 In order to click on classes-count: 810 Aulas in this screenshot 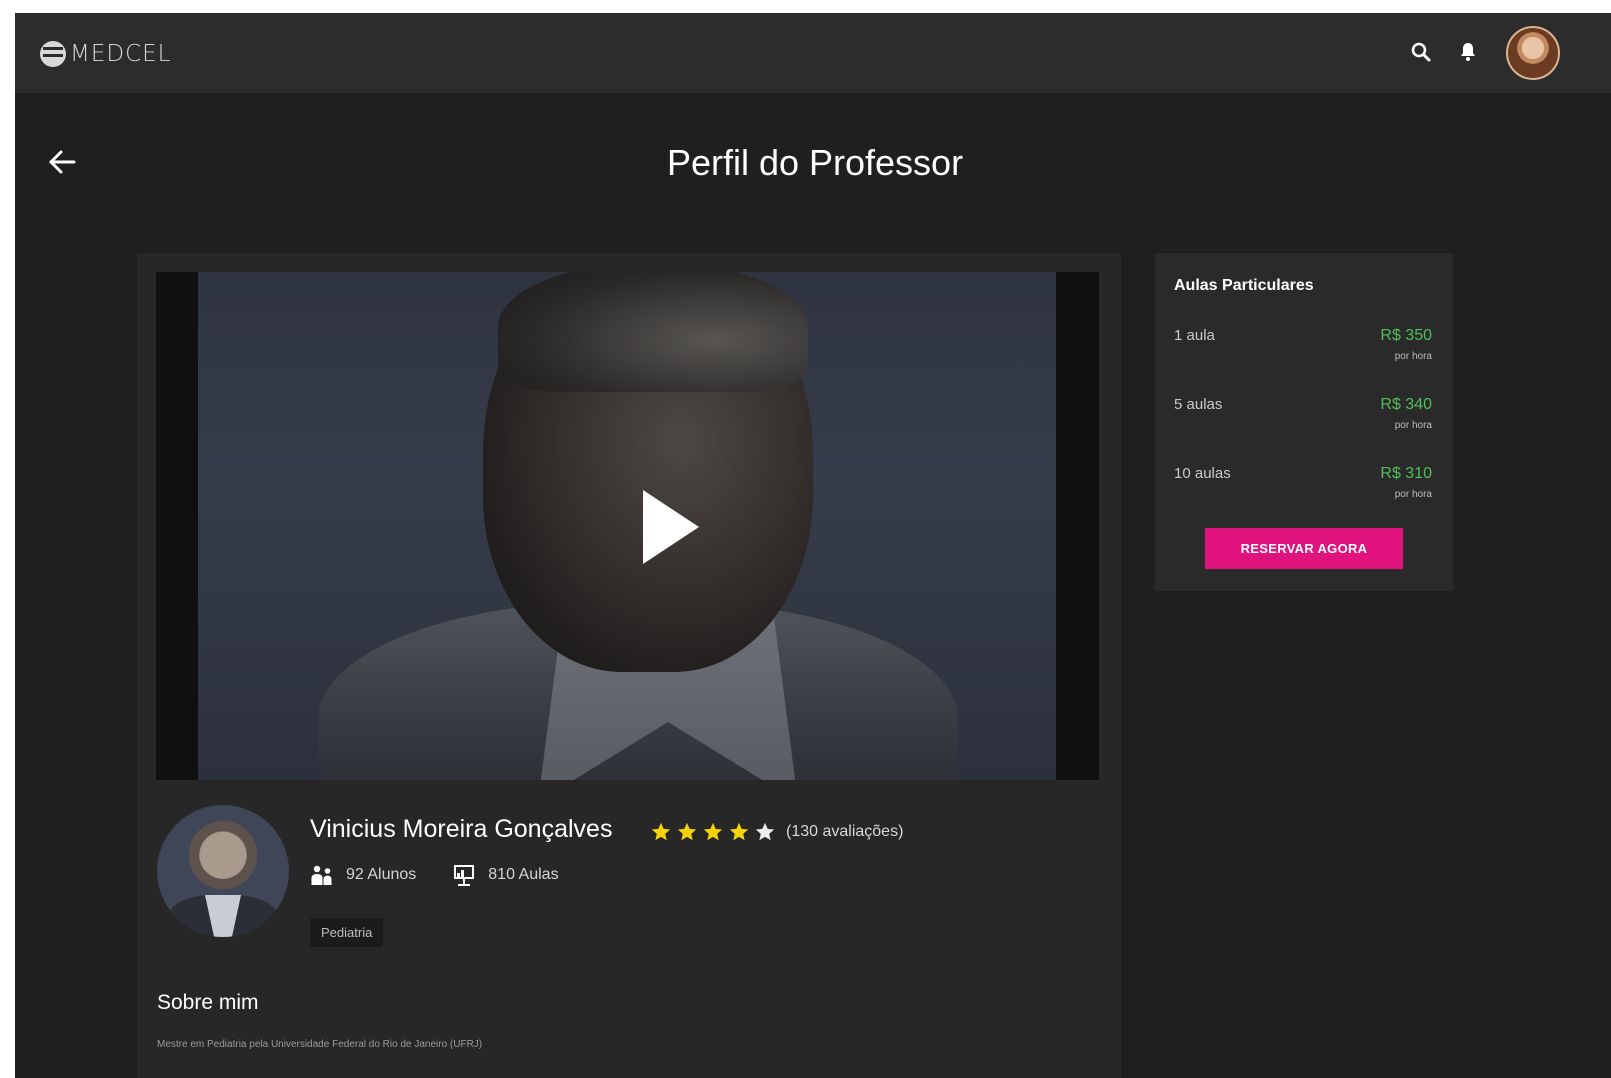, I will do `click(523, 874)`.